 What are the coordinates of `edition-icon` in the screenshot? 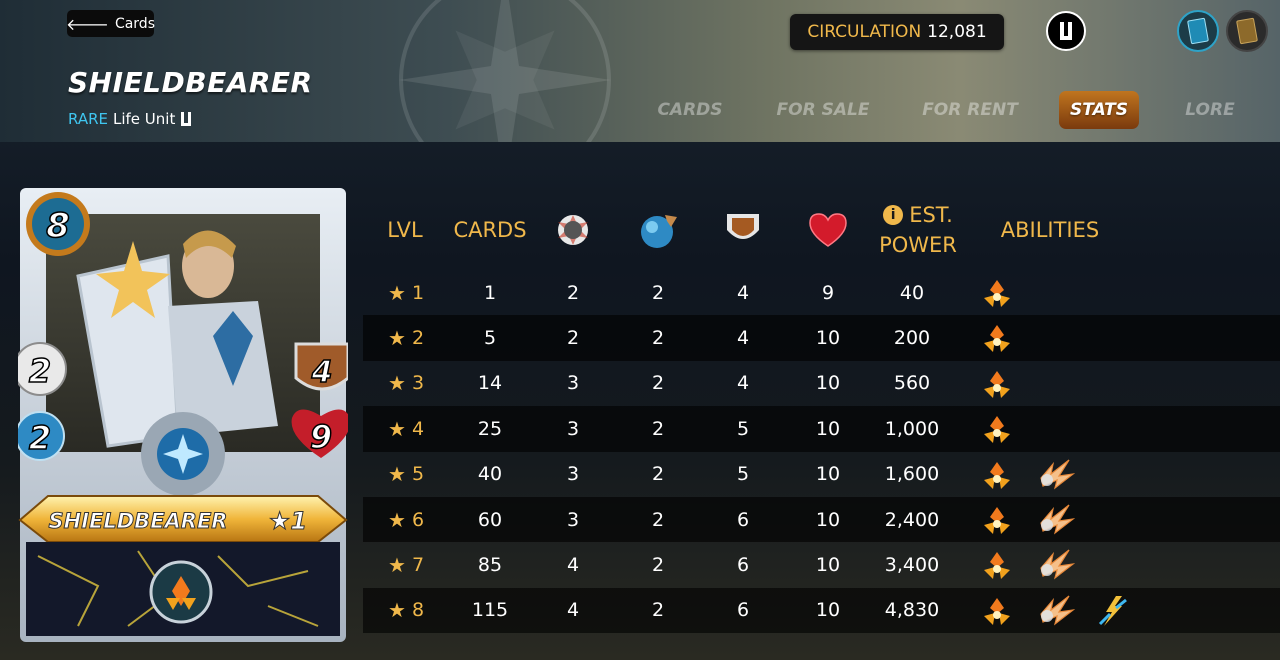 It's located at (186, 119).